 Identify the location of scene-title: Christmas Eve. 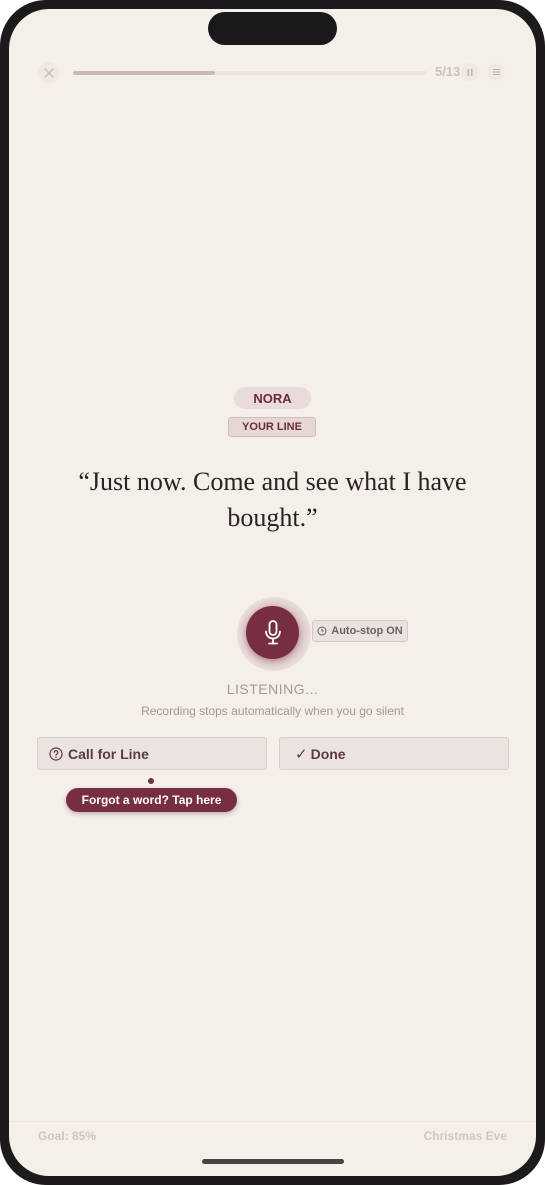
(465, 1136).